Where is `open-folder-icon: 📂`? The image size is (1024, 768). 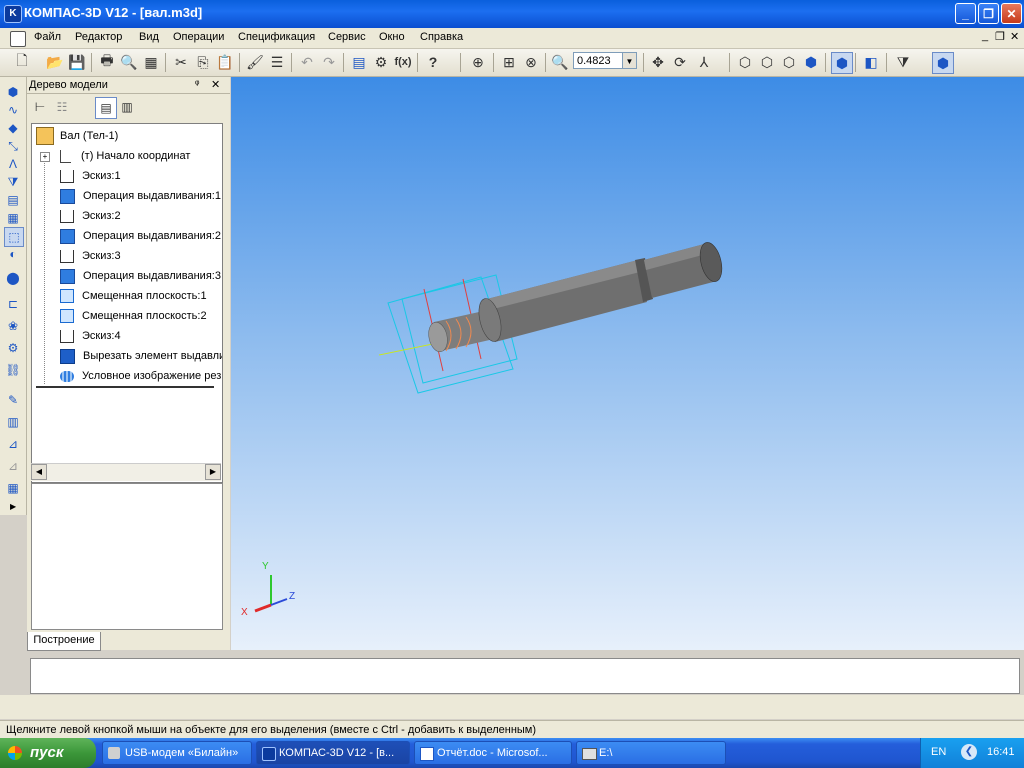
open-folder-icon: 📂 is located at coordinates (55, 62).